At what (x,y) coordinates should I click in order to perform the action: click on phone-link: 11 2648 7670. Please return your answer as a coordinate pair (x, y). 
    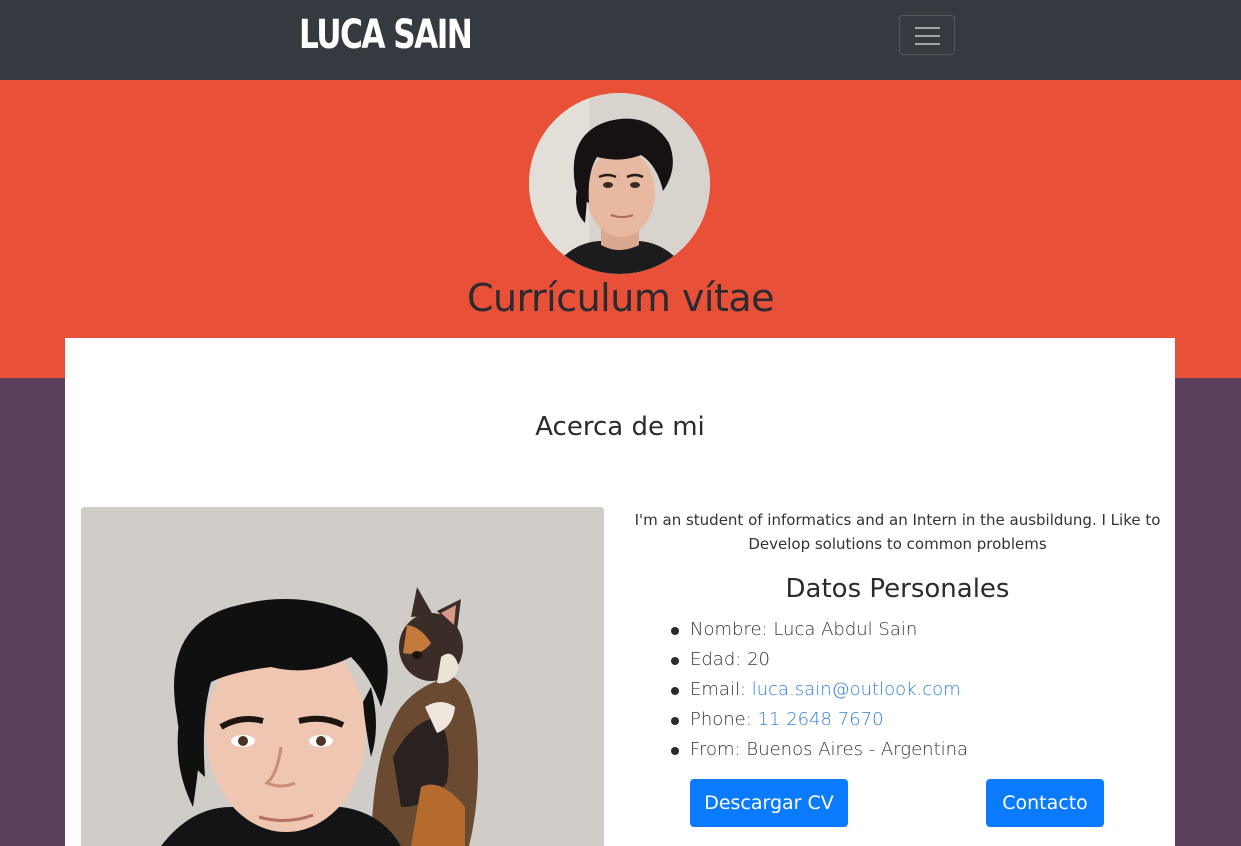
    Looking at the image, I should click on (821, 719).